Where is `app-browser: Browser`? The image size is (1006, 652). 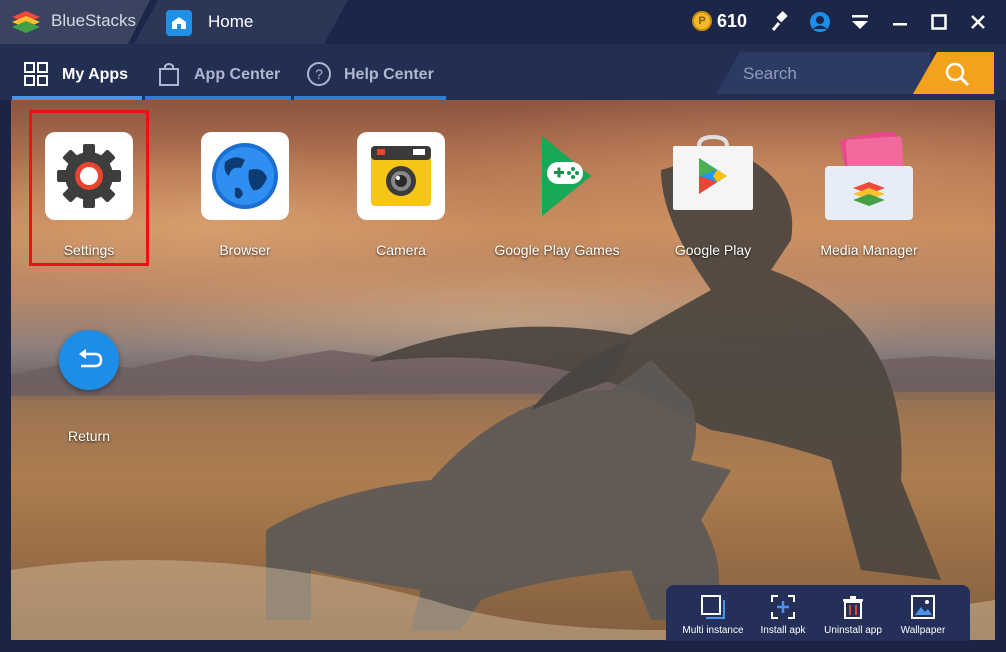 app-browser: Browser is located at coordinates (245, 195).